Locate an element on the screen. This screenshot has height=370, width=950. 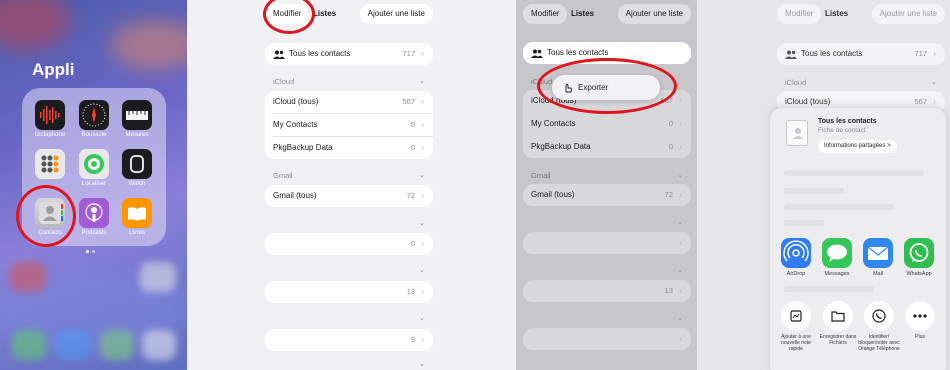
wallpaper-blob is located at coordinates (148, 45).